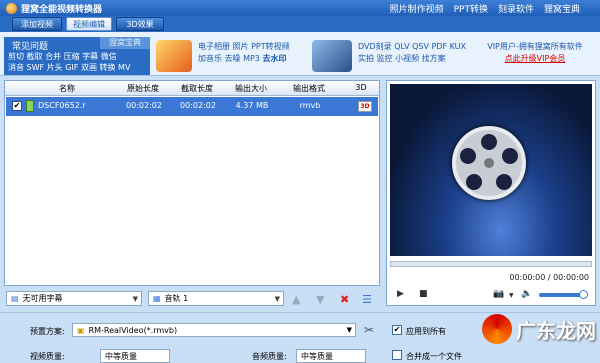 The width and height of the screenshot is (600, 363). Describe the element at coordinates (397, 355) in the screenshot. I see `merge-checkbox` at that location.